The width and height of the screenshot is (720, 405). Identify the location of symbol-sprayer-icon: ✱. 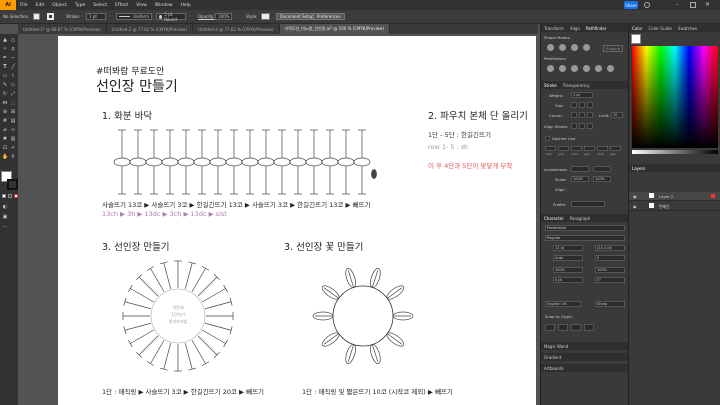
(5, 139).